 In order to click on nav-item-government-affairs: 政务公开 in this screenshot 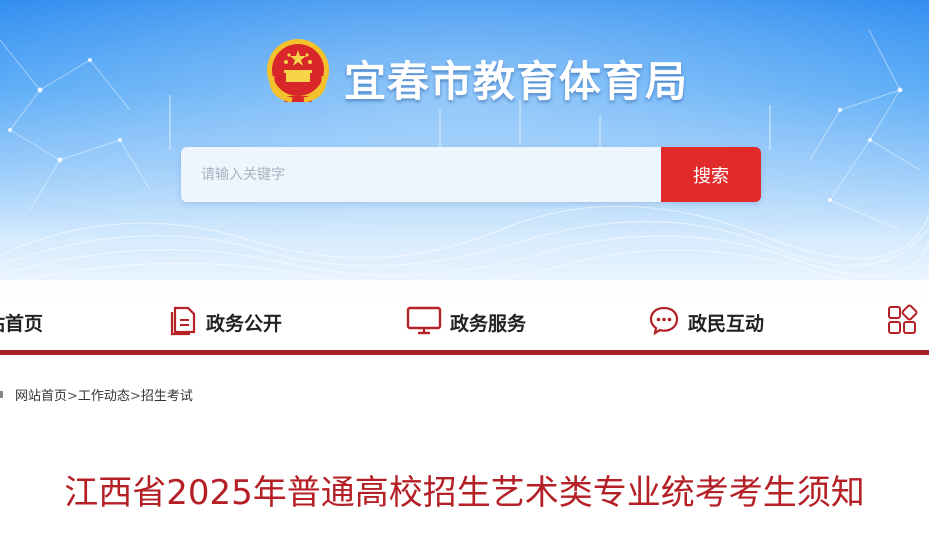, I will do `click(226, 322)`.